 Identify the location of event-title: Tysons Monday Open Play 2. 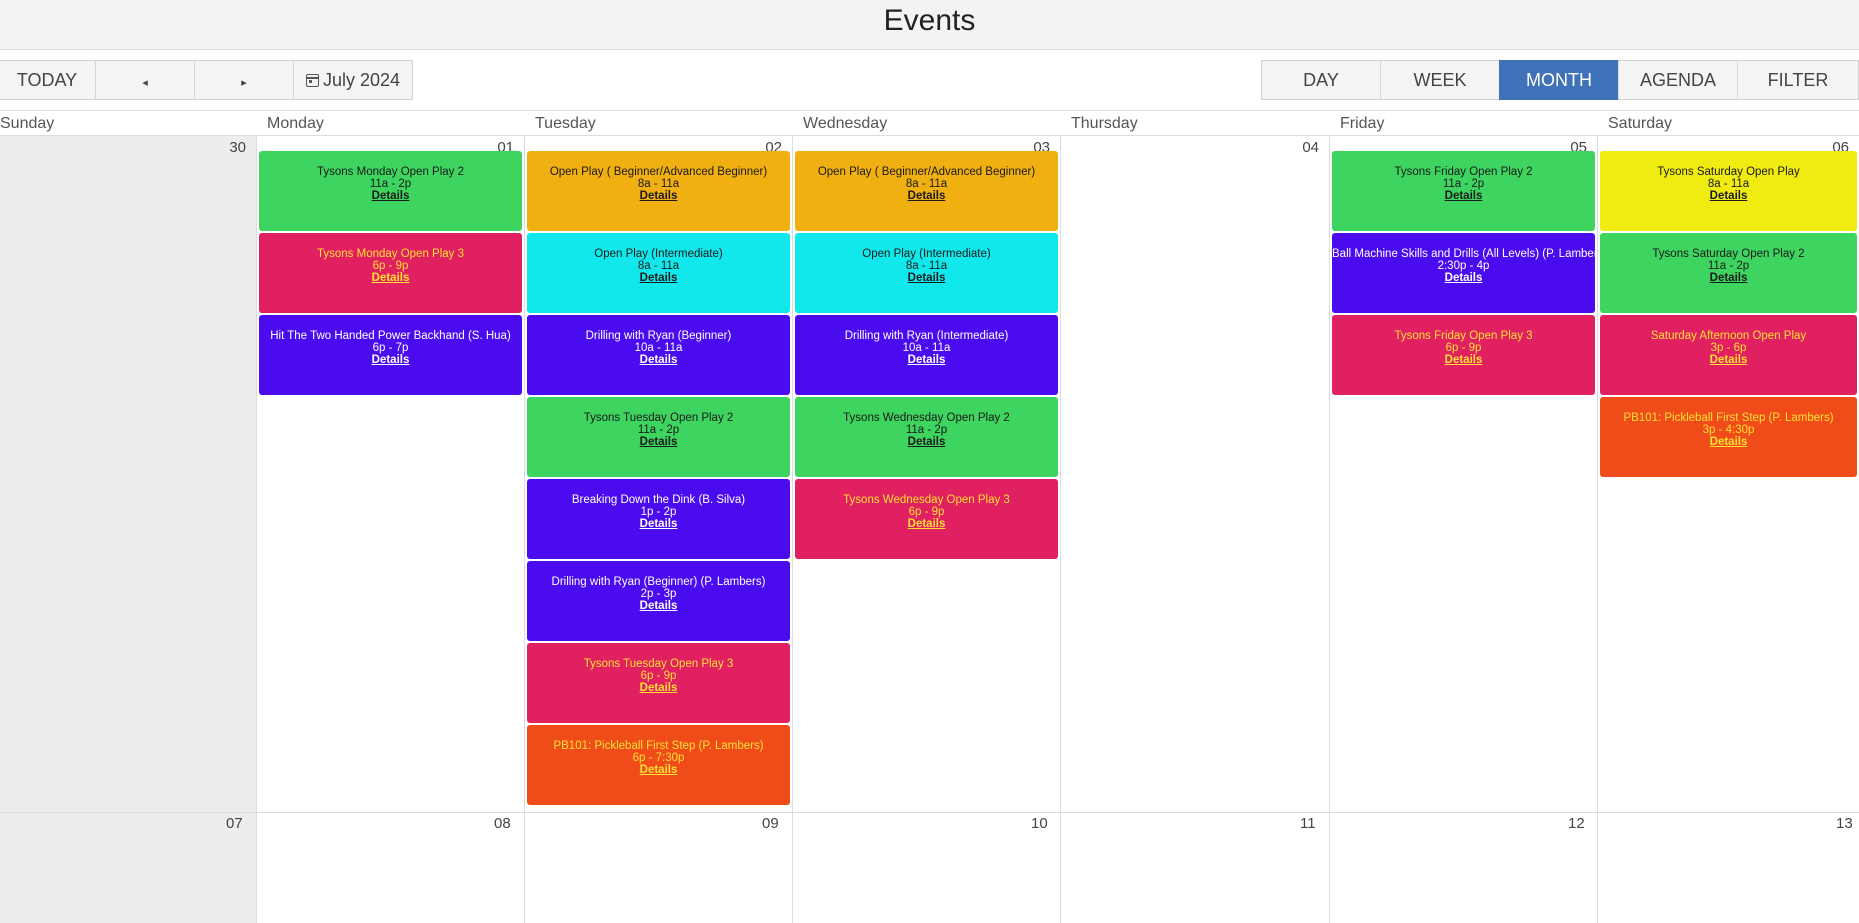
(390, 172).